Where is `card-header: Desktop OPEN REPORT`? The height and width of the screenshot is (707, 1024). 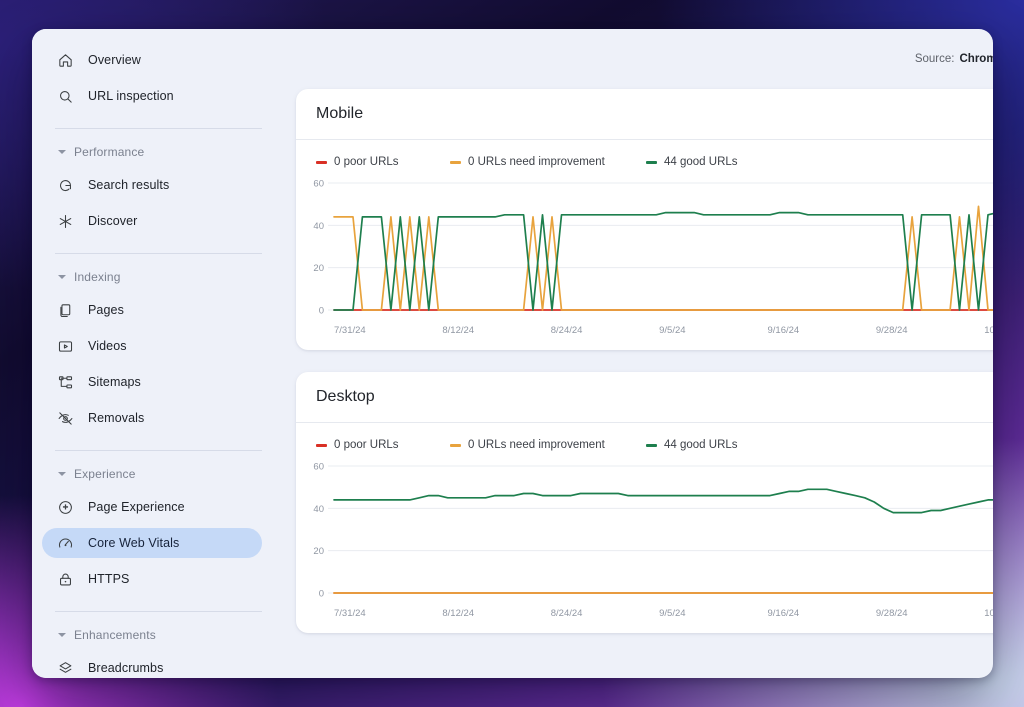
card-header: Desktop OPEN REPORT is located at coordinates (644, 397).